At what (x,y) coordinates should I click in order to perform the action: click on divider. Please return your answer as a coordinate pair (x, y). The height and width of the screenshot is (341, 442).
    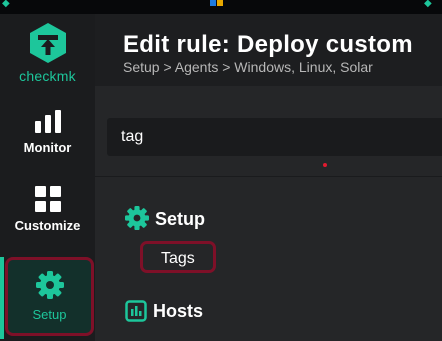
    Looking at the image, I should click on (268, 176).